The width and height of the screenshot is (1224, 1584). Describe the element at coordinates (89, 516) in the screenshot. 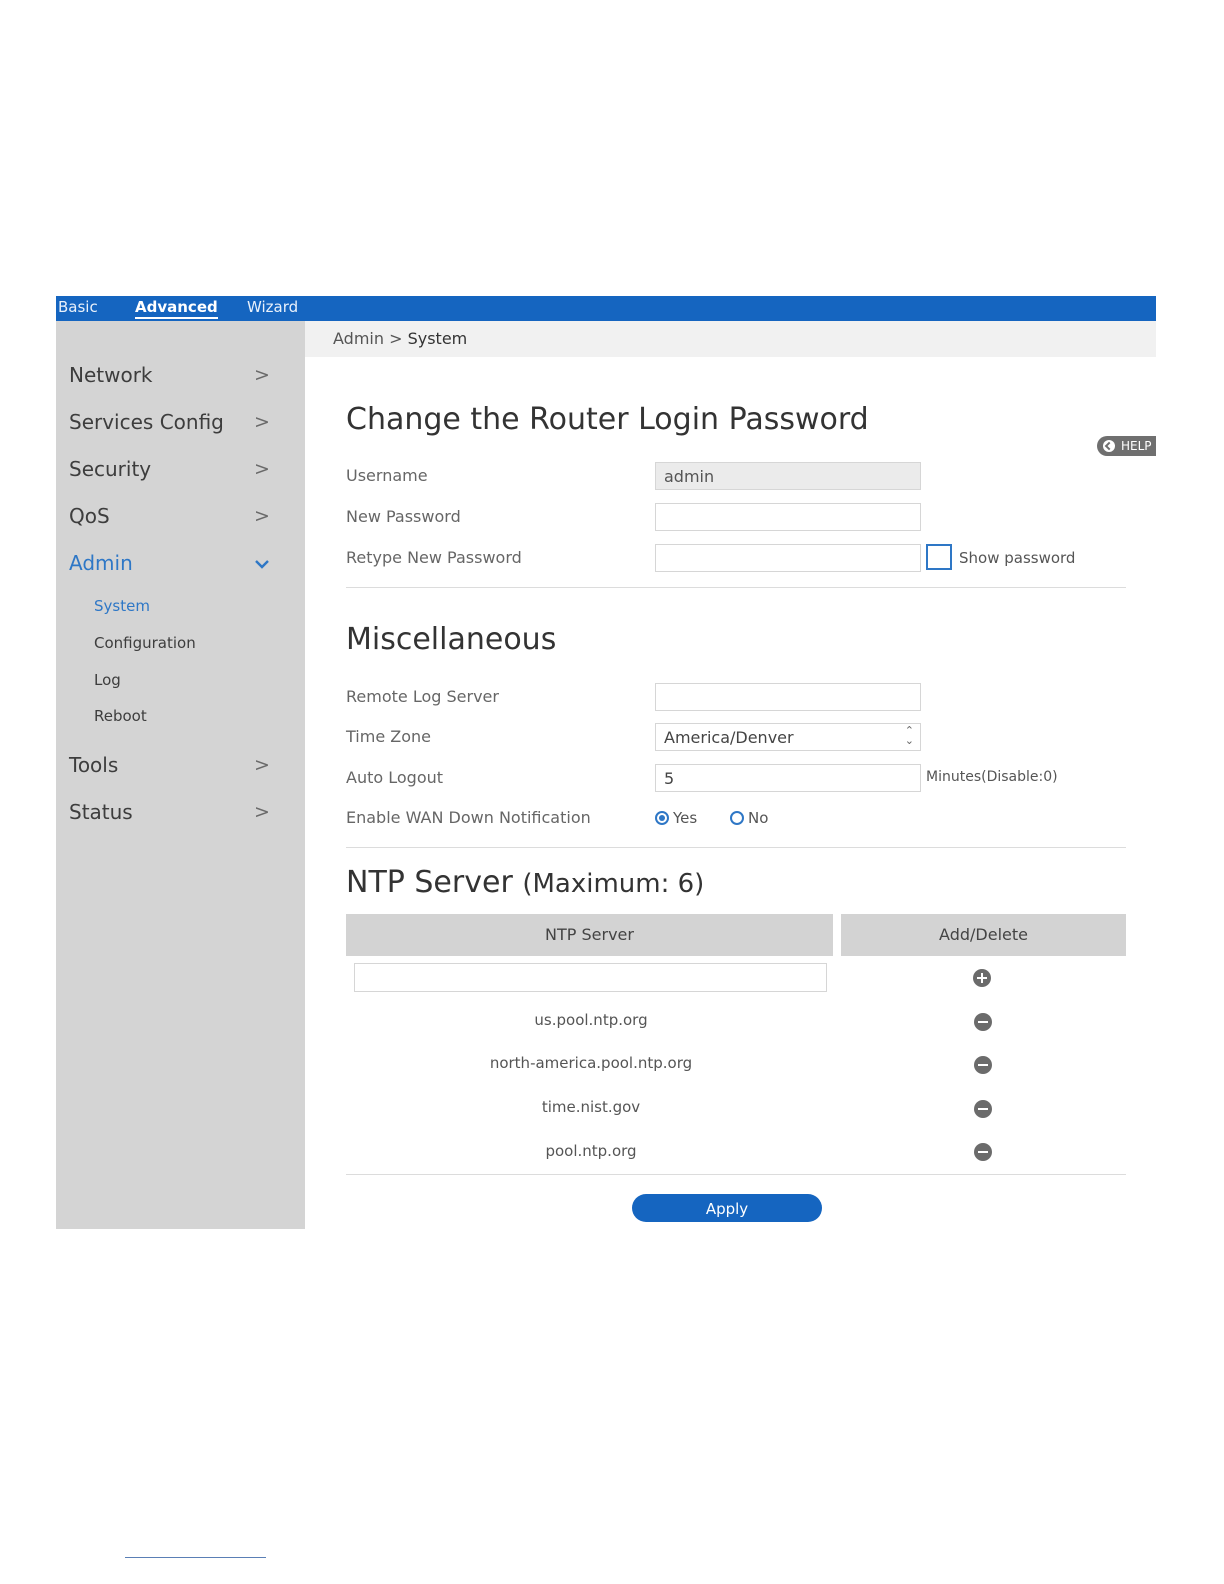

I see `sidebar-item-label: QoS` at that location.